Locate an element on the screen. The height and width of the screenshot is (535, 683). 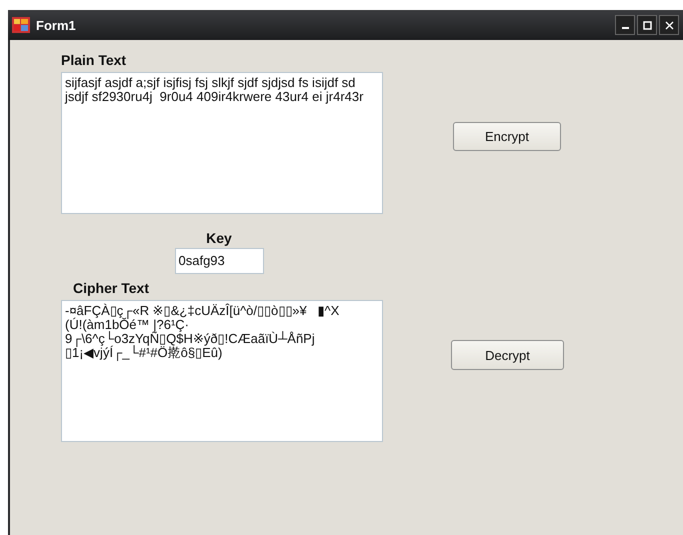
key-field: 0safg93 is located at coordinates (219, 261).